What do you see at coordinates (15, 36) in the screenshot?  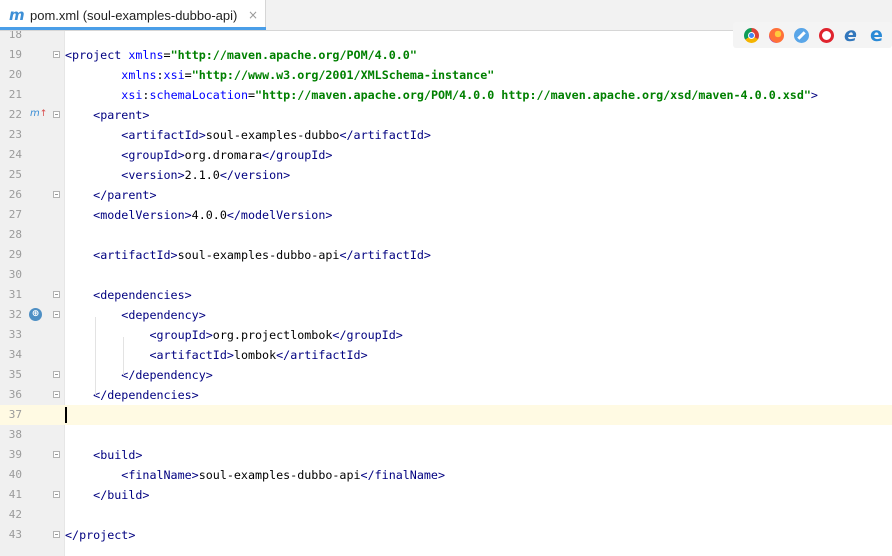 I see `line-number: 18` at bounding box center [15, 36].